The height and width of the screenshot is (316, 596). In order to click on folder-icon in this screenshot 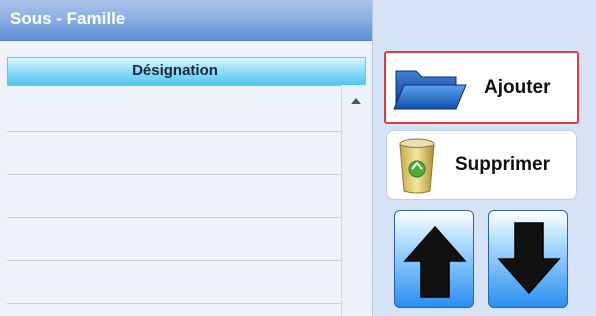, I will do `click(430, 90)`.